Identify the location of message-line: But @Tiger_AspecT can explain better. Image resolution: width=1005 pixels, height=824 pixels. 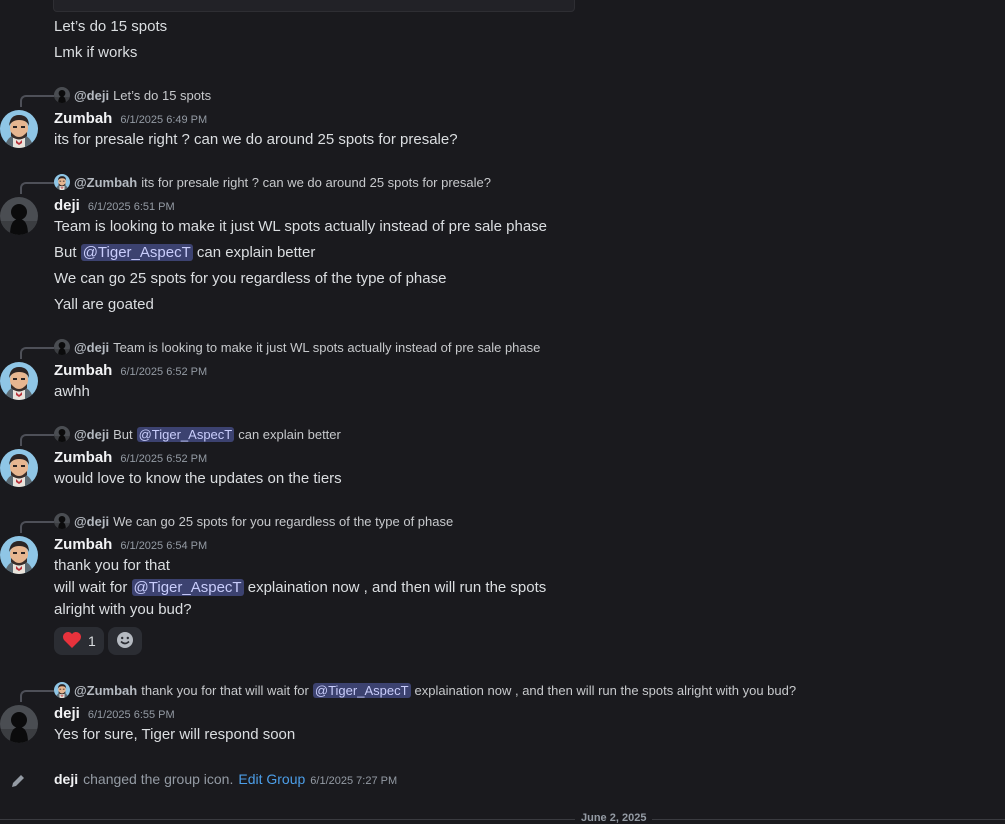
(184, 253).